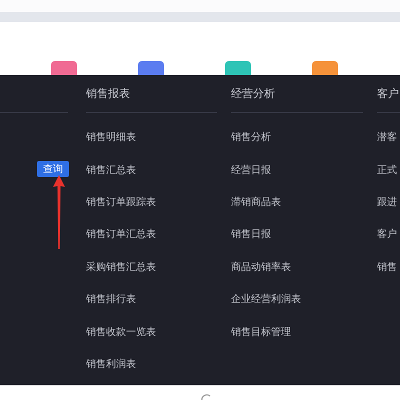  I want to click on menu-item: 滞销商品表, so click(304, 202).